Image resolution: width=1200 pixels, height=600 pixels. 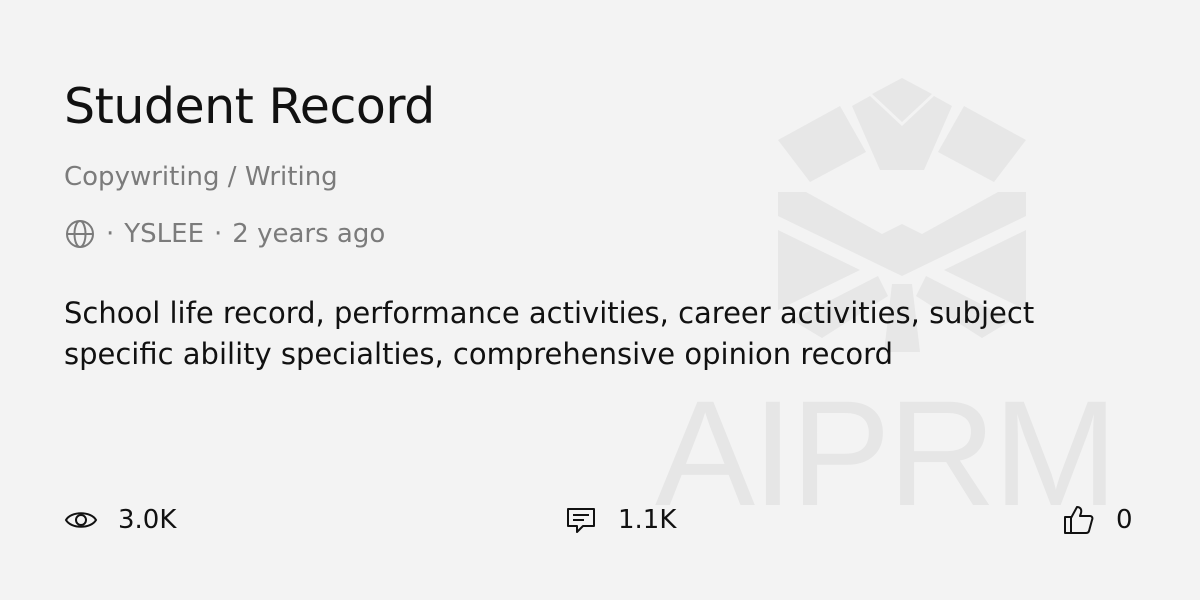 I want to click on comment-icon, so click(x=581, y=520).